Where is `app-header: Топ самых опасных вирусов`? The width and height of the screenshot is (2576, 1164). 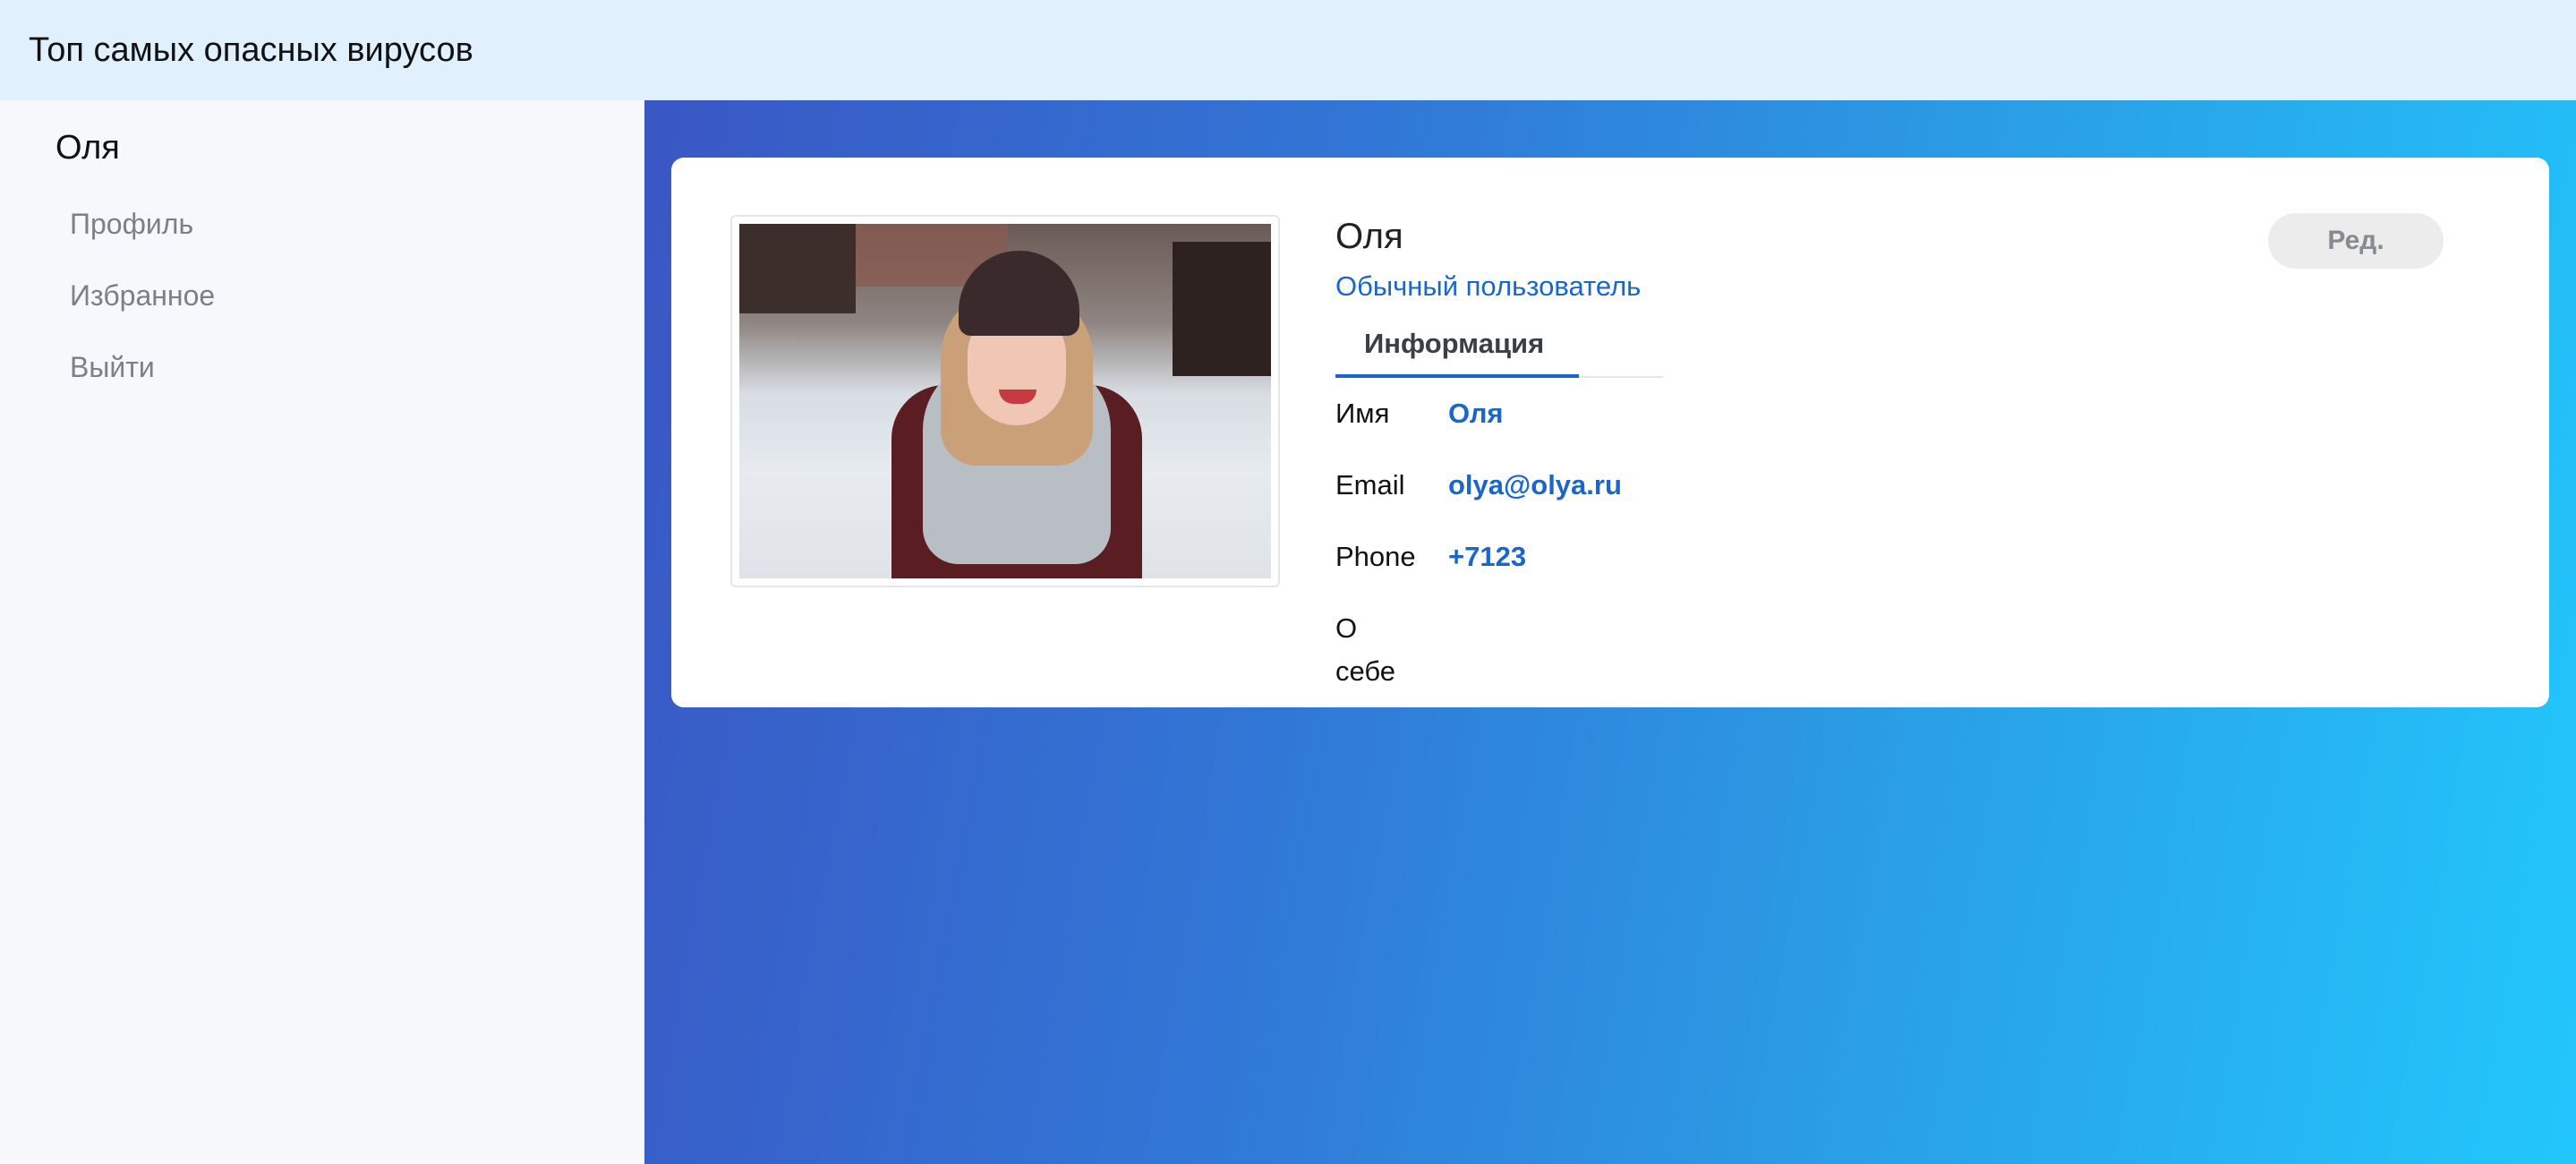
app-header: Топ самых опасных вирусов is located at coordinates (1288, 50).